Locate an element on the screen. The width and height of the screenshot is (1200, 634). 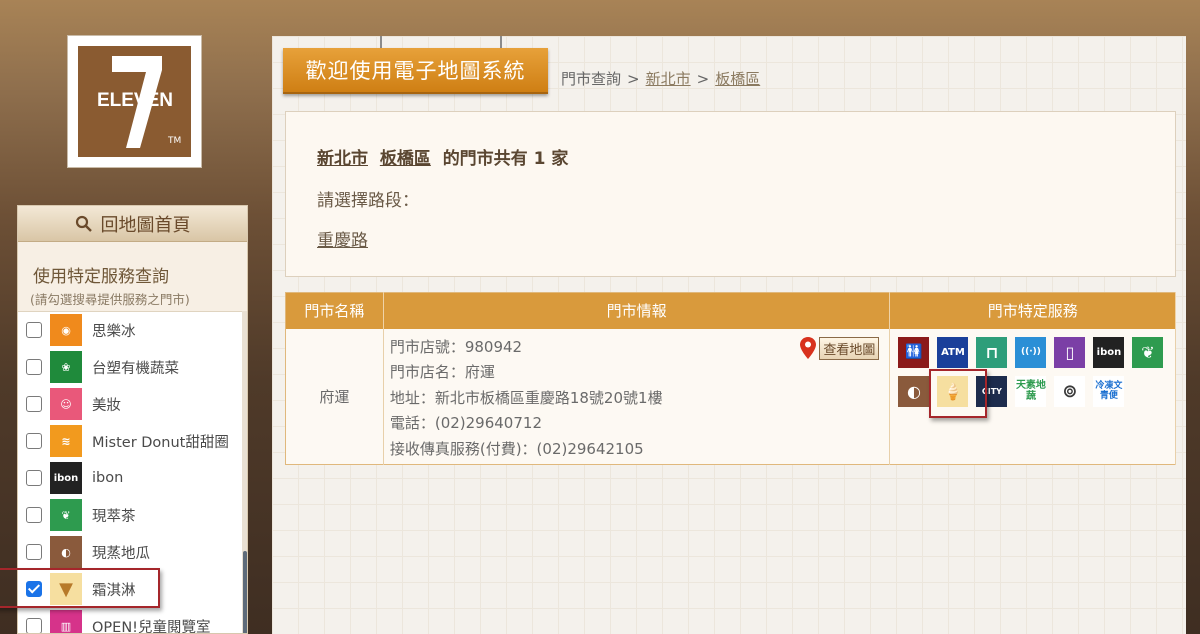
service-item-cosmetics: ☺ 美妝 is located at coordinates (130, 404).